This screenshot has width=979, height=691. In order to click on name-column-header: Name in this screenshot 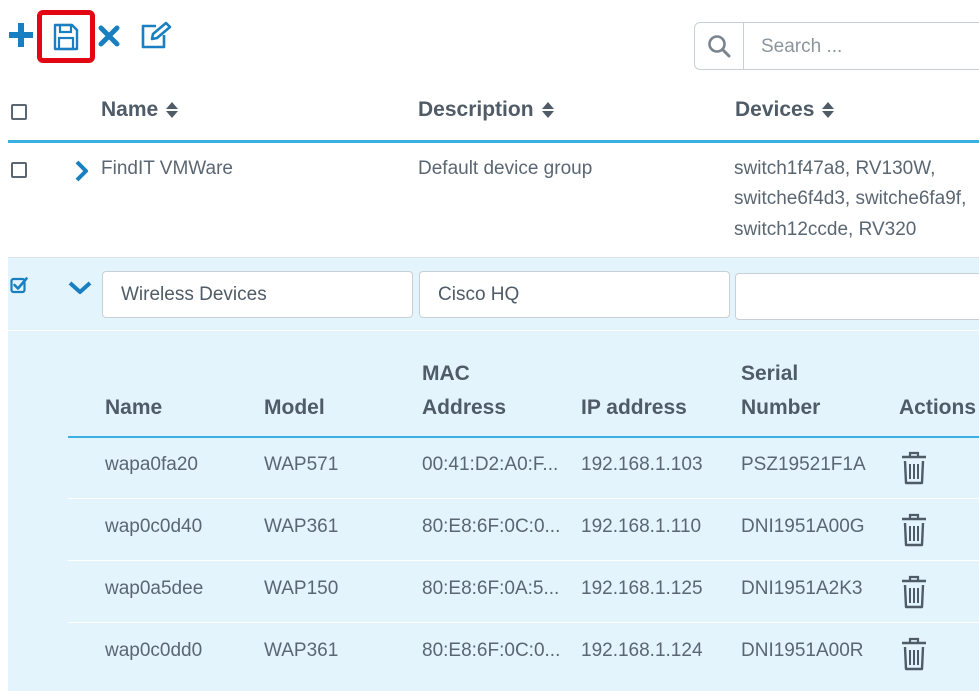, I will do `click(140, 110)`.